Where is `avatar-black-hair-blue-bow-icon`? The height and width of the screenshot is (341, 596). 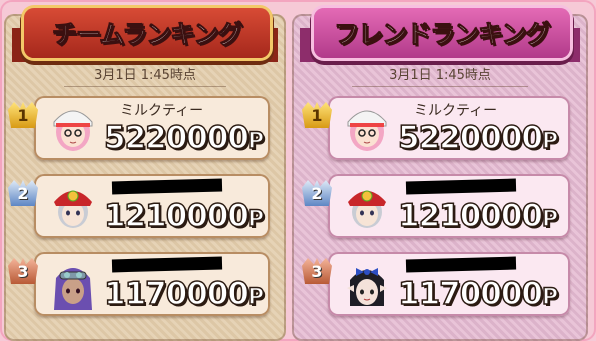
avatar-black-hair-blue-bow-icon is located at coordinates (367, 284).